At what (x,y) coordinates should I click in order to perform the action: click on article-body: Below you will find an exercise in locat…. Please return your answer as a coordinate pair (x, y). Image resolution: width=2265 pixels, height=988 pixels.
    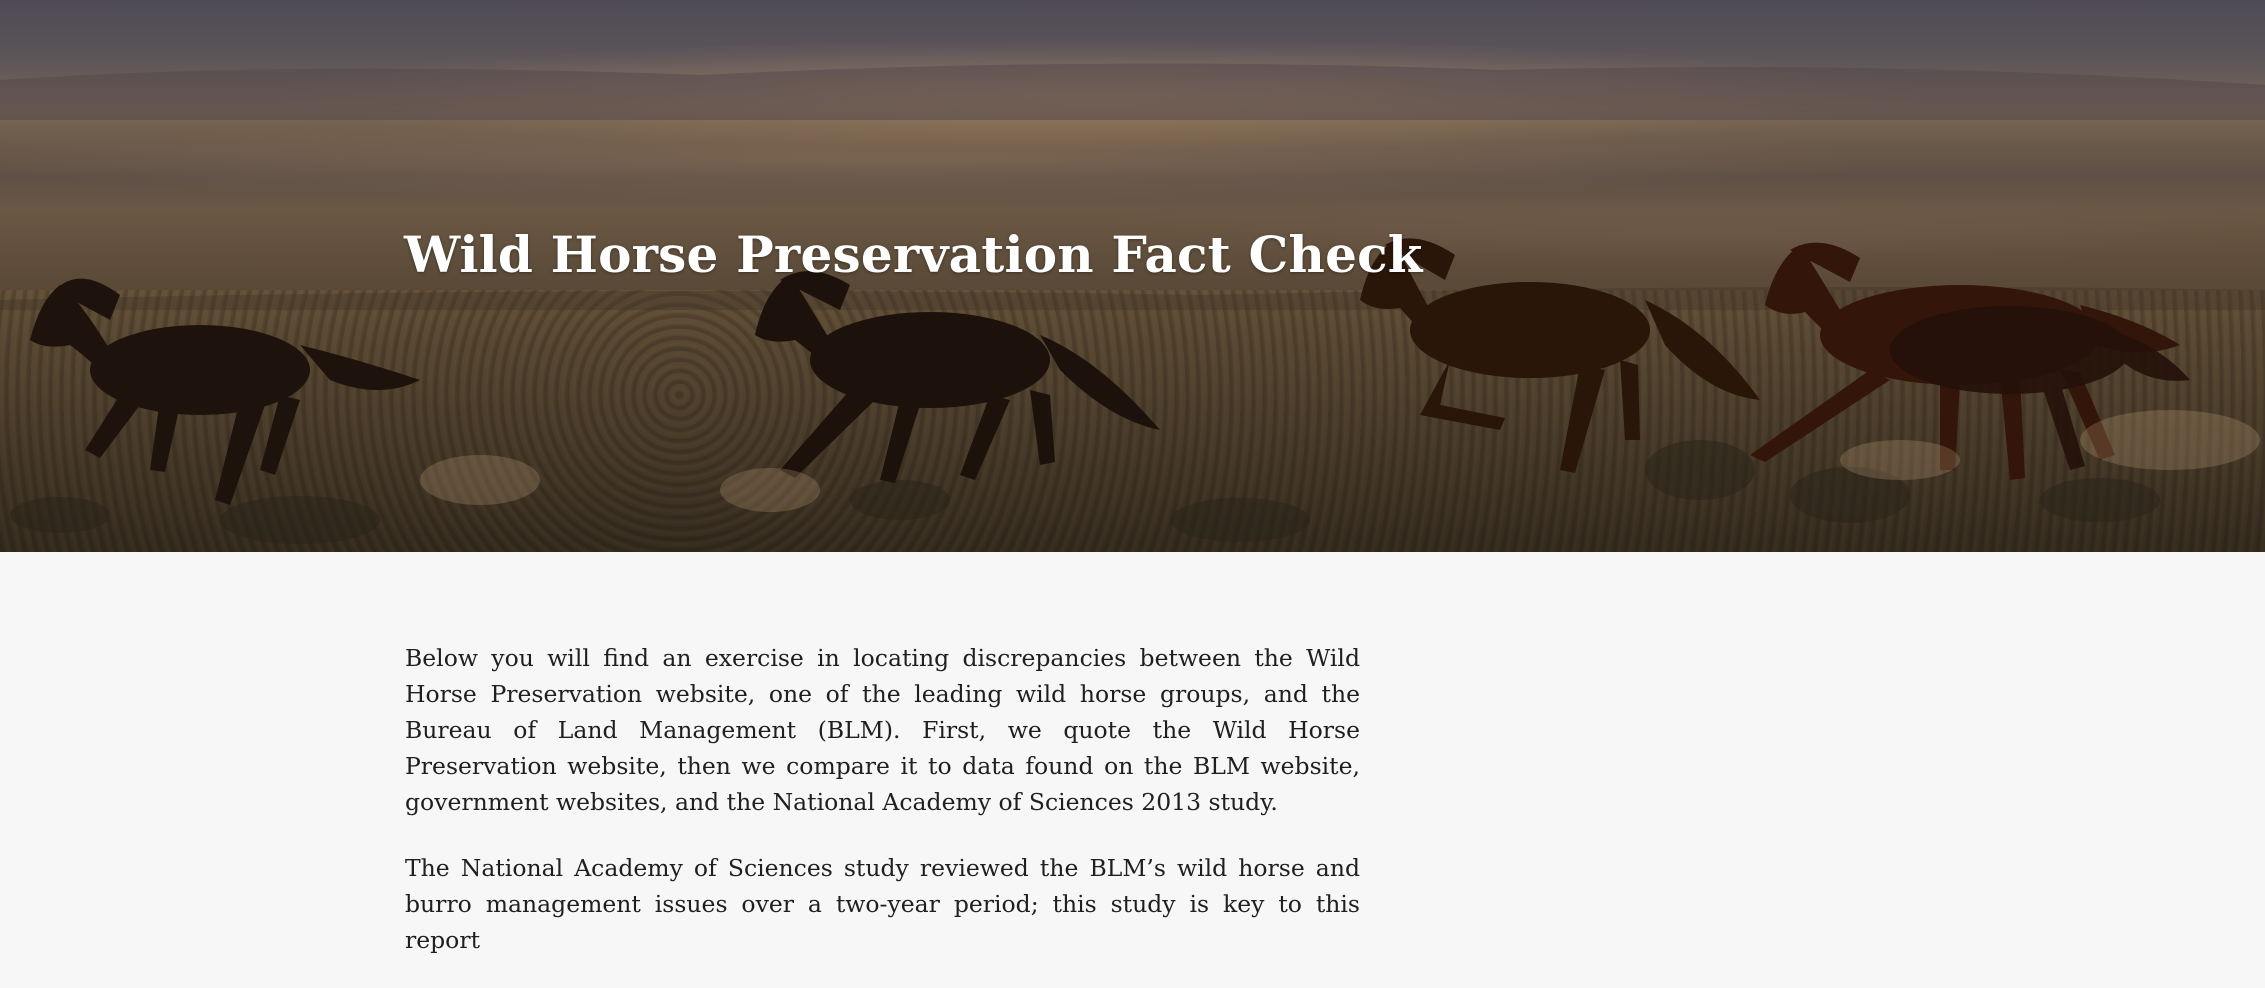
    Looking at the image, I should click on (882, 814).